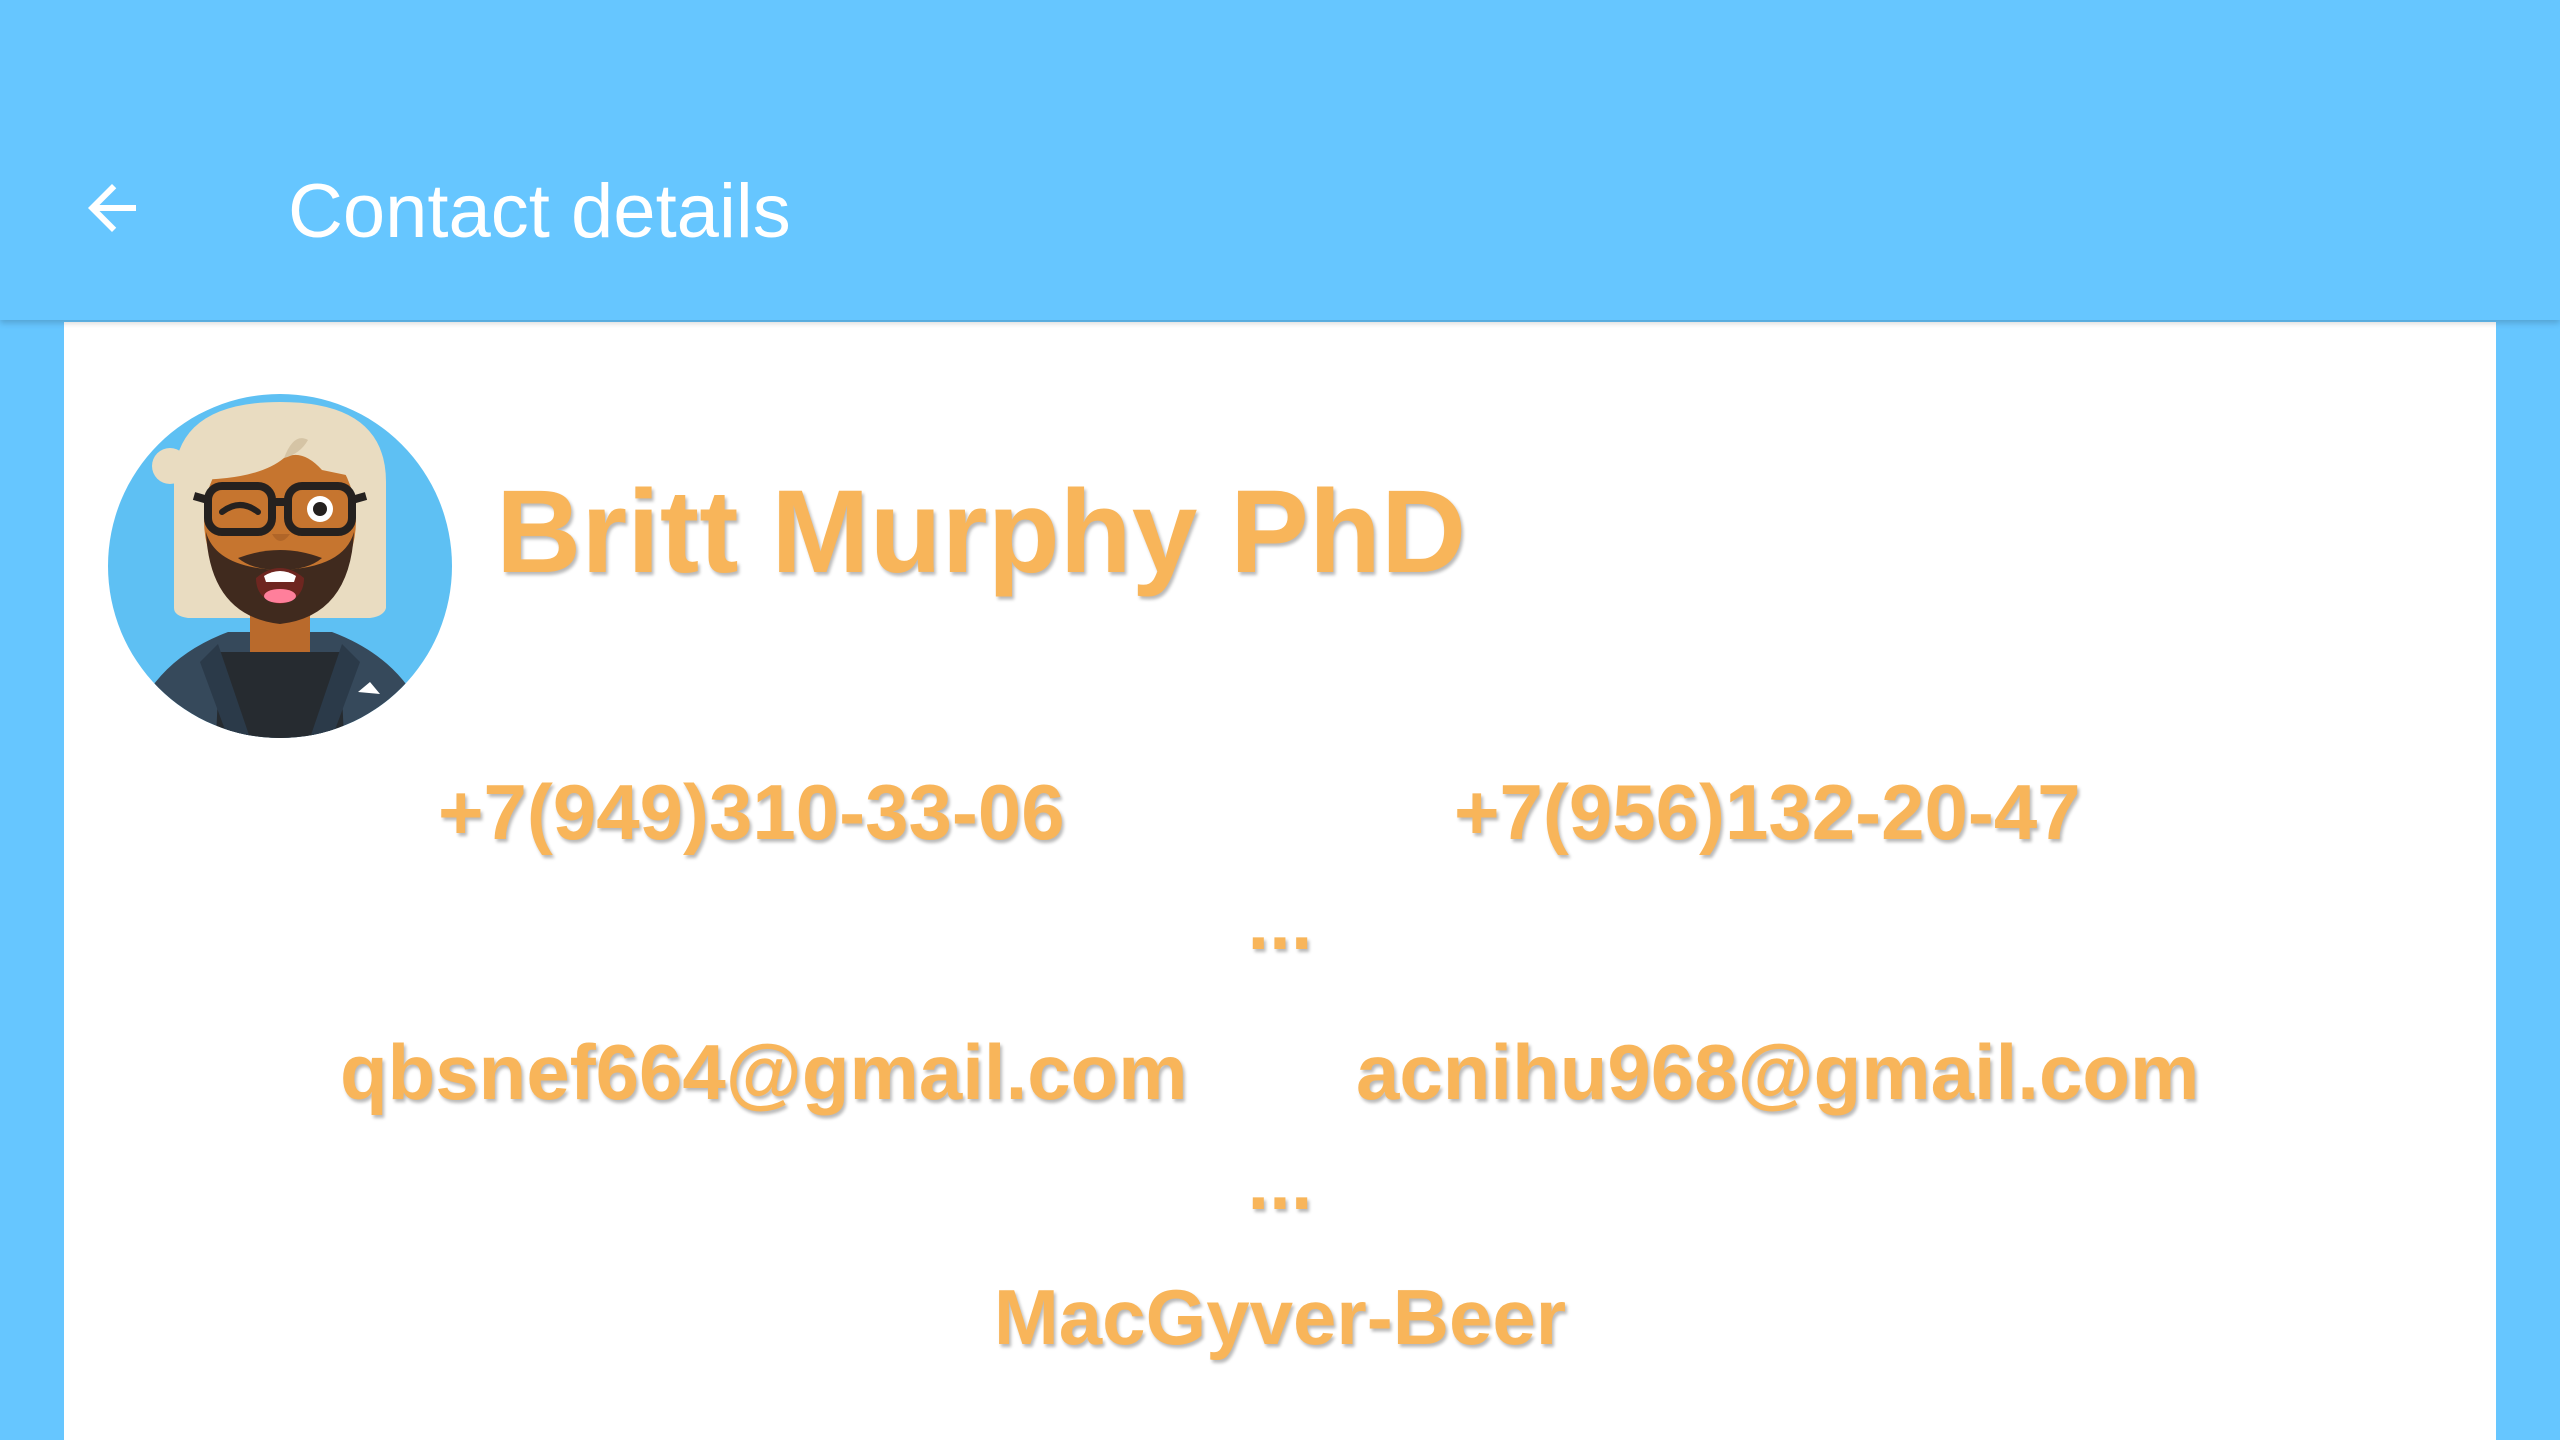 This screenshot has height=1440, width=2560. I want to click on email-address: qbsnef664@gmail.com, so click(764, 1072).